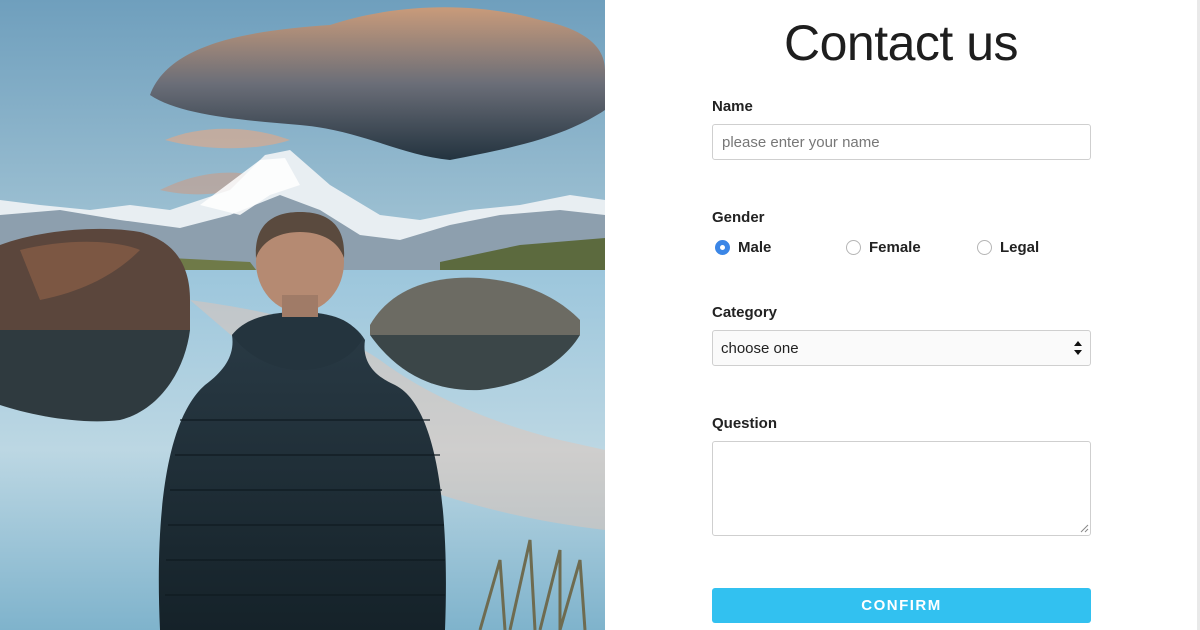 The image size is (1200, 630). Describe the element at coordinates (1078, 348) in the screenshot. I see `select-arrows-icon` at that location.